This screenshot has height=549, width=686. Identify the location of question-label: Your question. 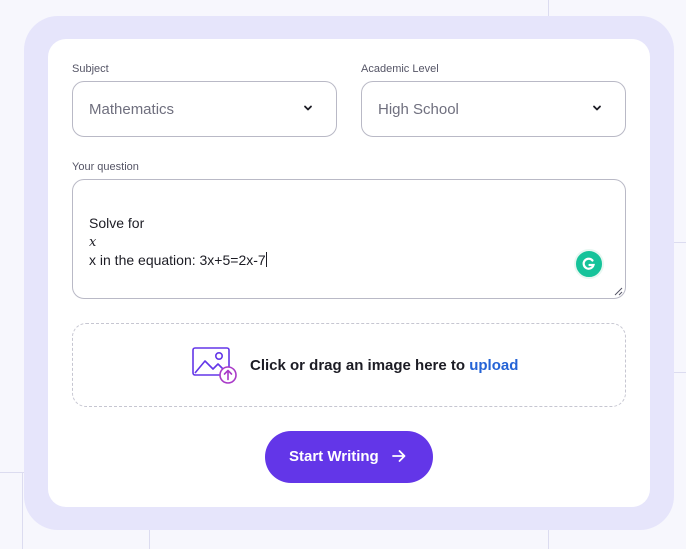
(105, 167).